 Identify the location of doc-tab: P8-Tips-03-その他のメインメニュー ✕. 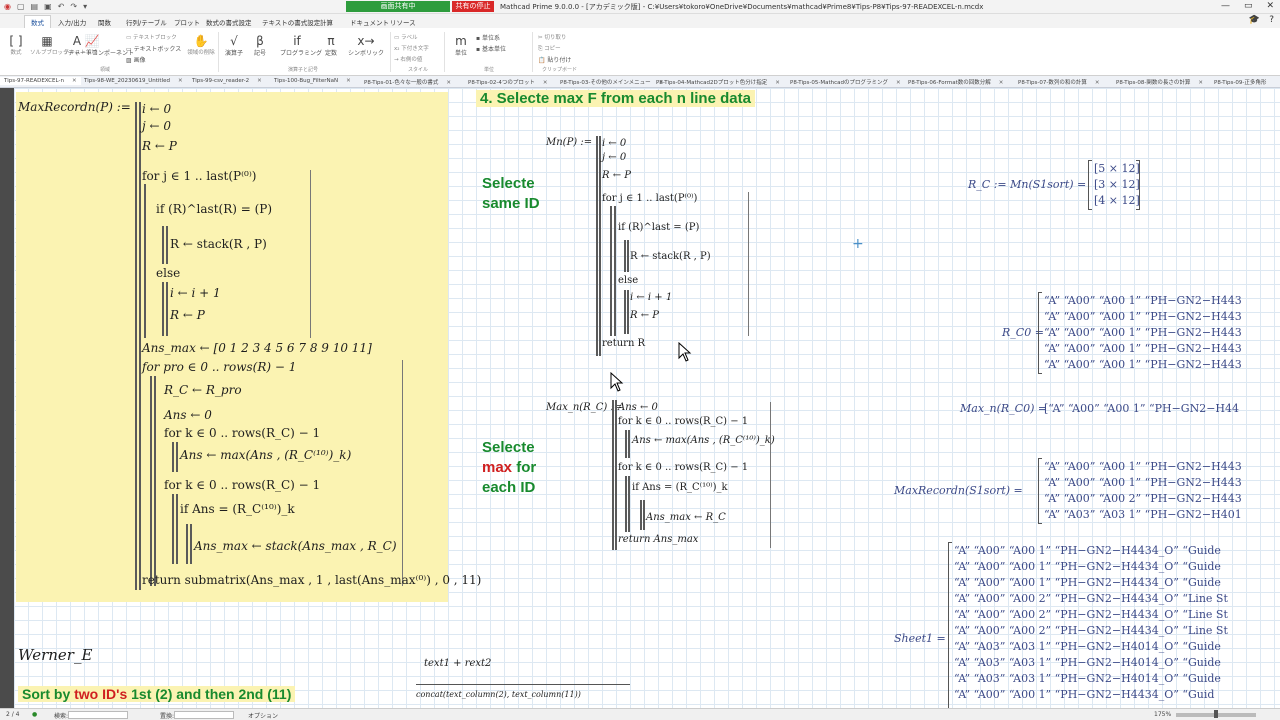
(611, 82).